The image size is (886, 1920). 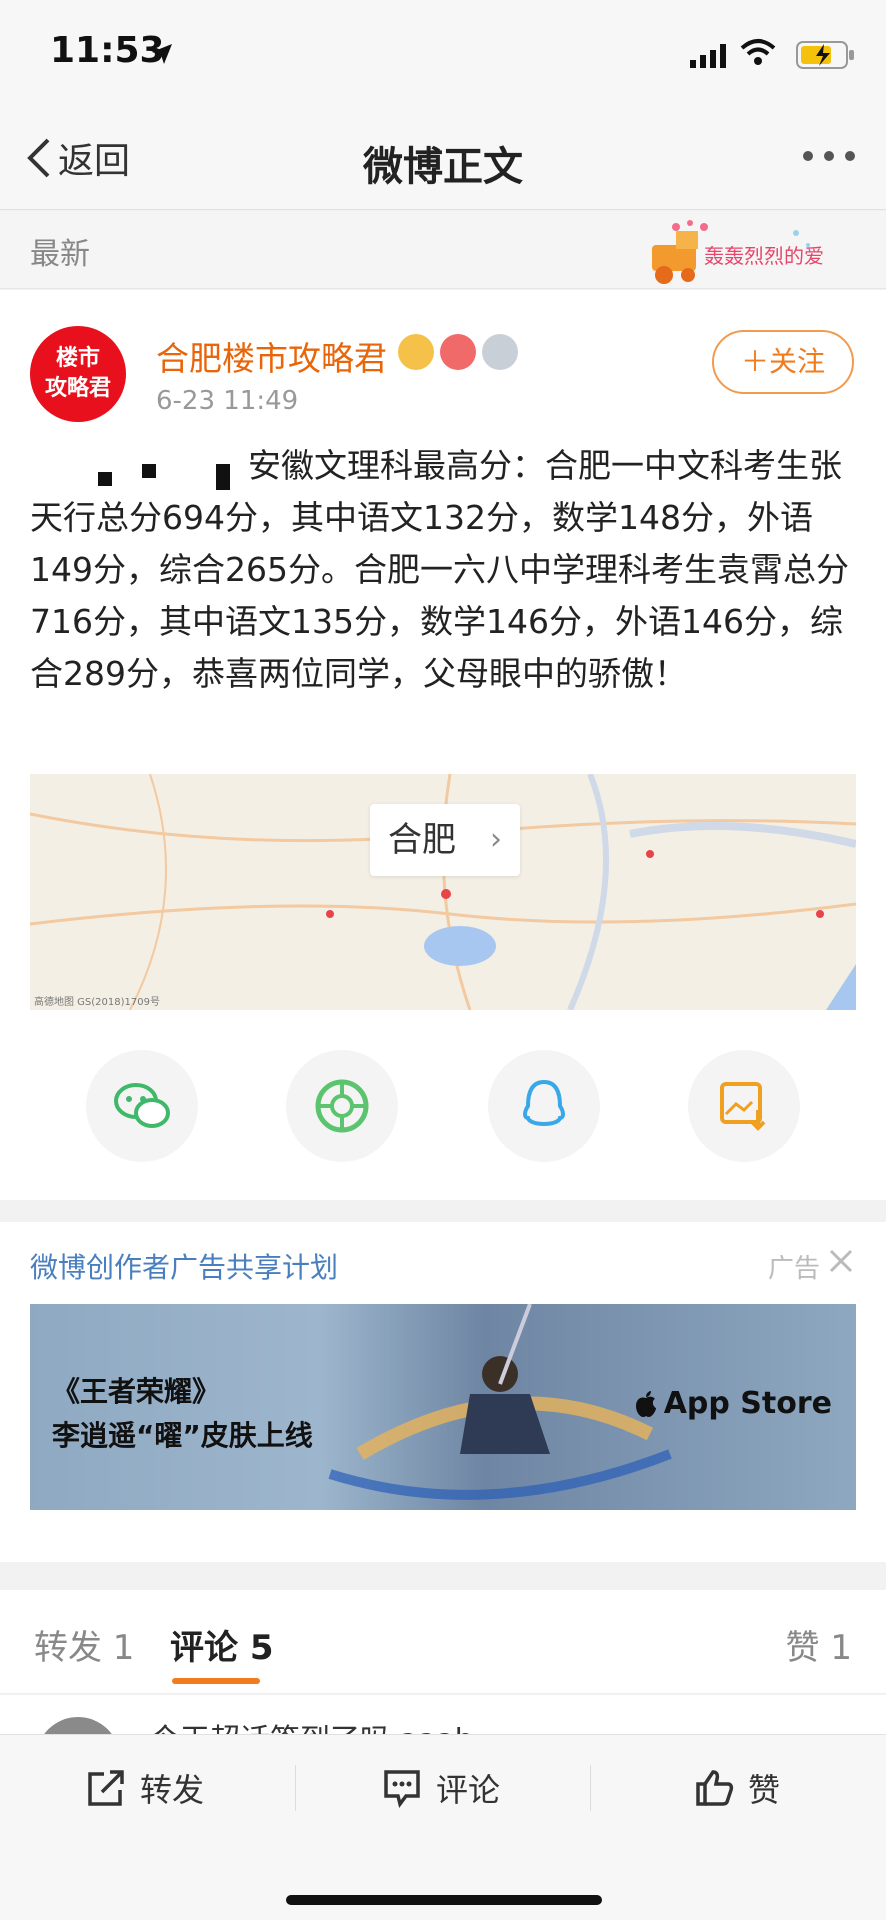 I want to click on repost-label: 转发, so click(x=172, y=1790).